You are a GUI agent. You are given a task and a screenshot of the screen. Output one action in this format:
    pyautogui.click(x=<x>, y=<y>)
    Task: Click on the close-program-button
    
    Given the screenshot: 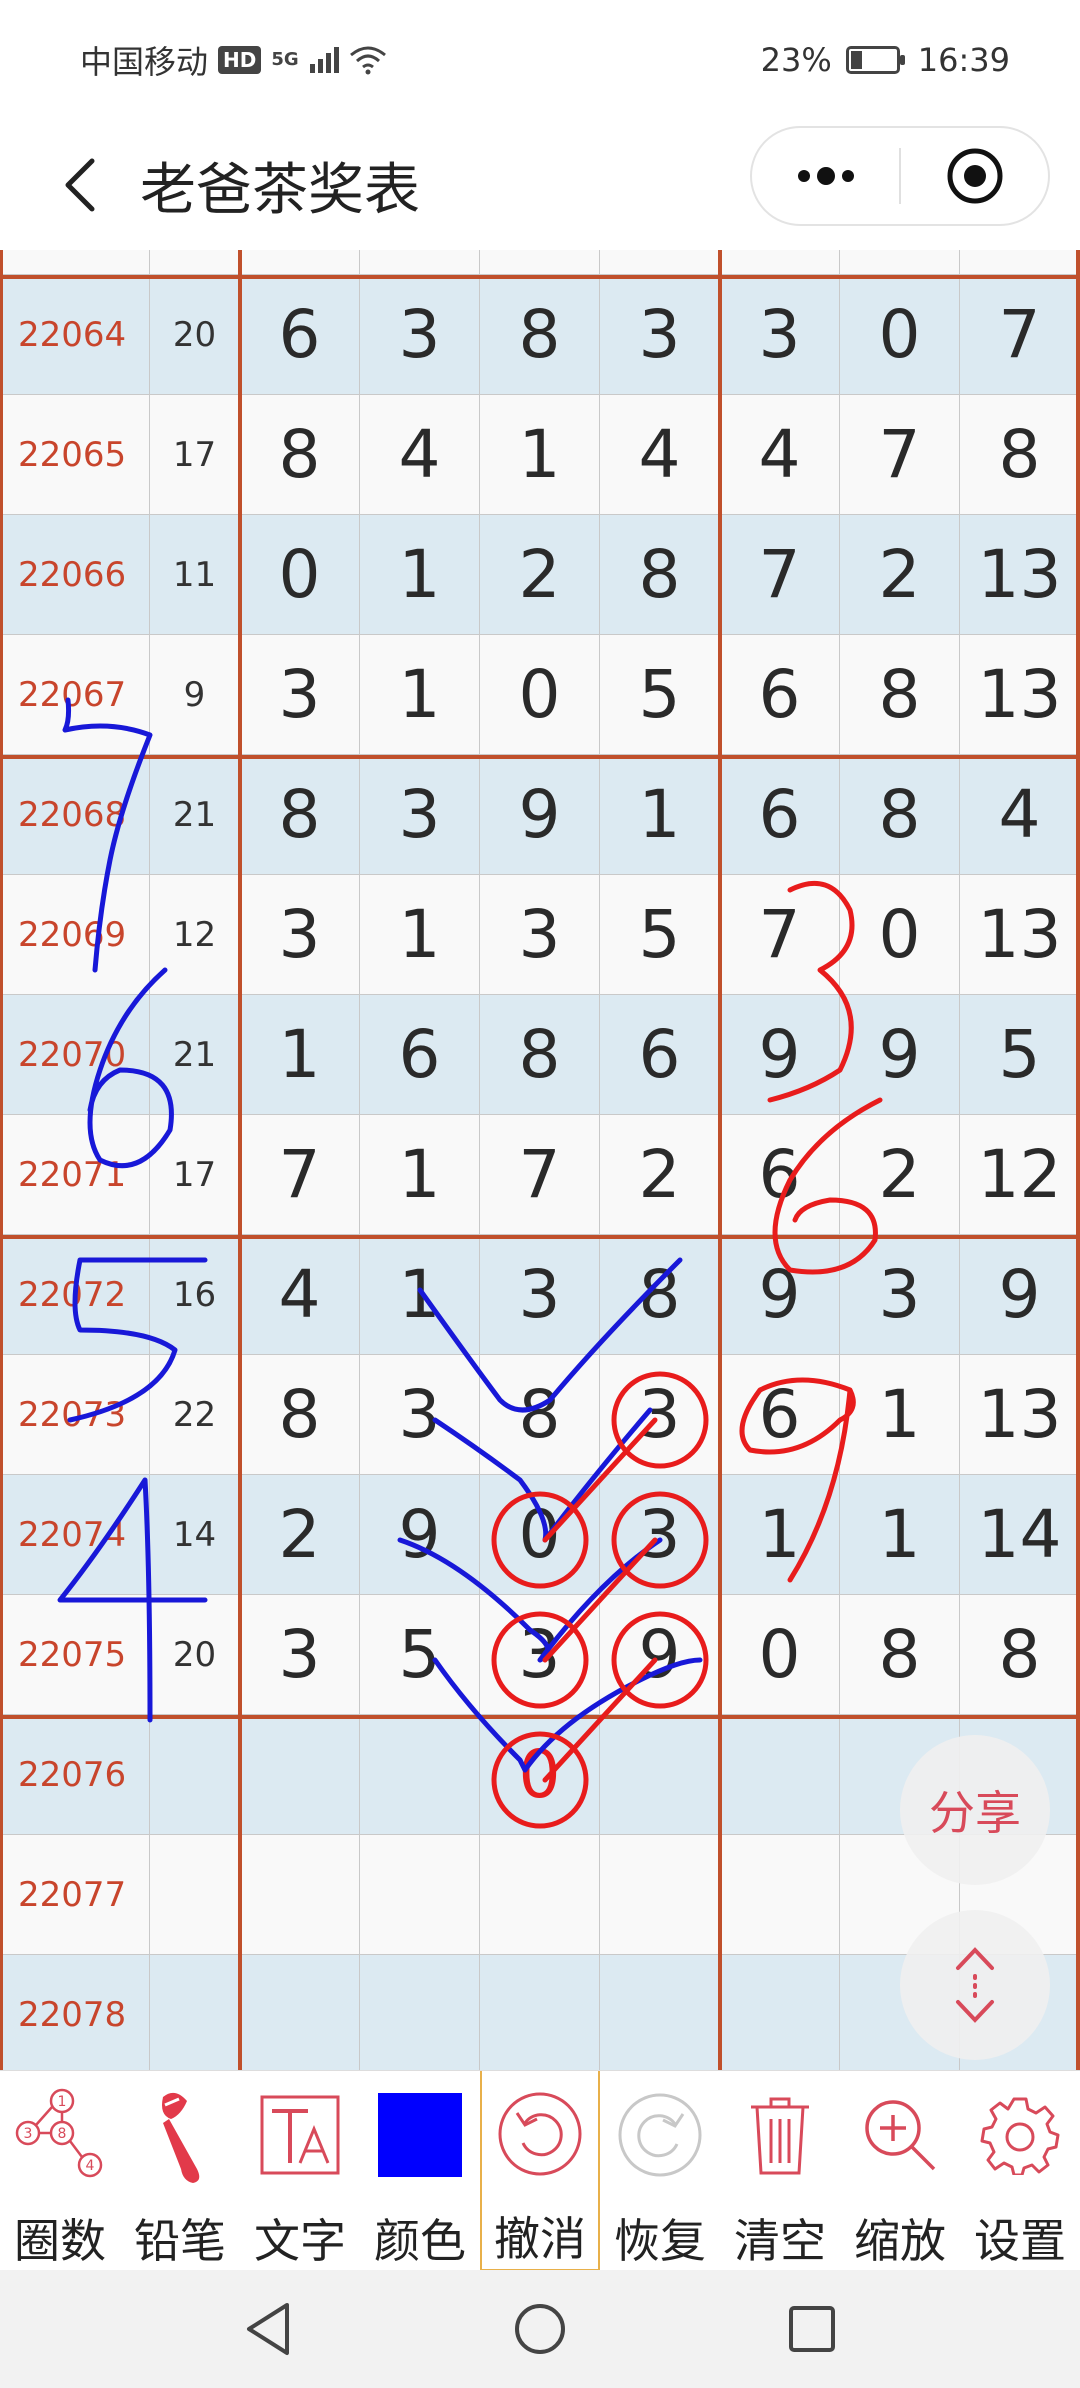 What is the action you would take?
    pyautogui.click(x=974, y=176)
    